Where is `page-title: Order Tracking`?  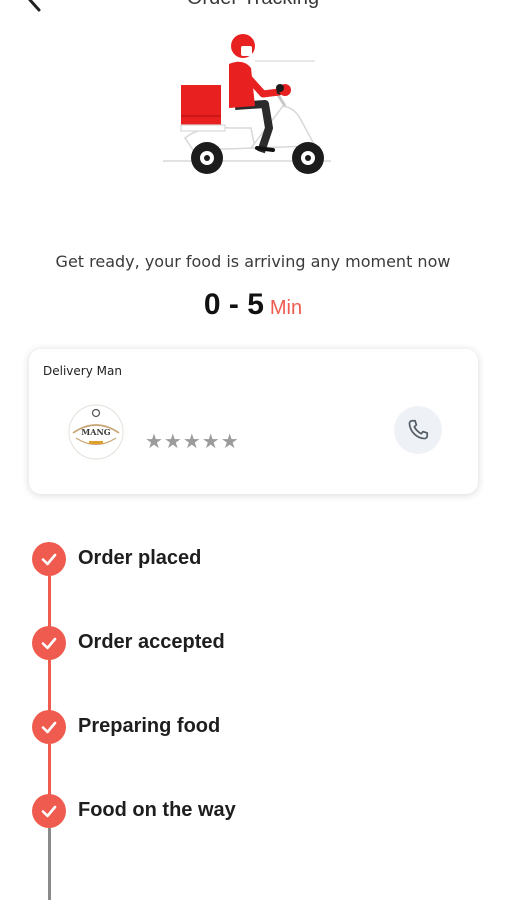
page-title: Order Tracking is located at coordinates (253, 5).